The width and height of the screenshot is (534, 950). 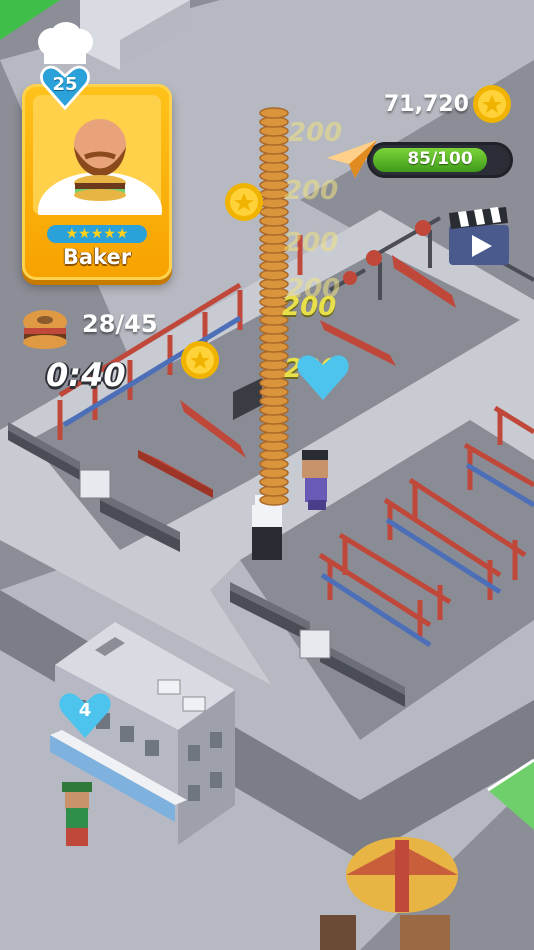 I want to click on chef-hat-icon, so click(x=65, y=43).